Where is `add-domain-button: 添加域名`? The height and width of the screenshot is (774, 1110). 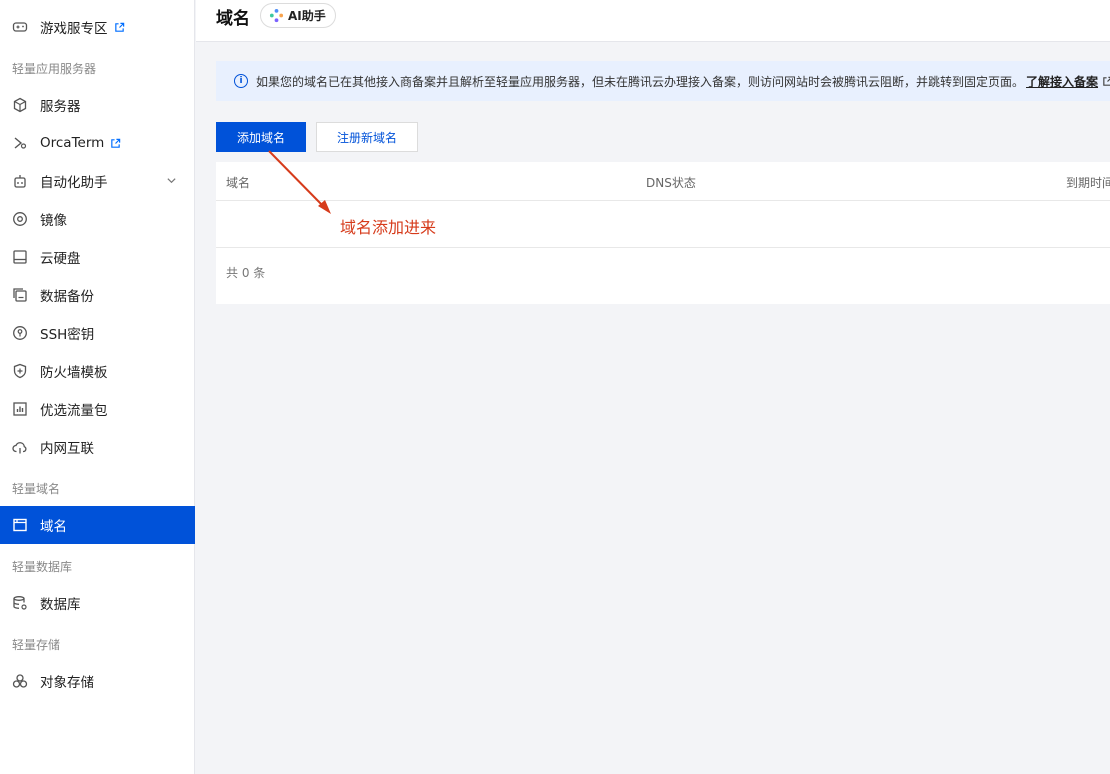
add-domain-button: 添加域名 is located at coordinates (261, 137).